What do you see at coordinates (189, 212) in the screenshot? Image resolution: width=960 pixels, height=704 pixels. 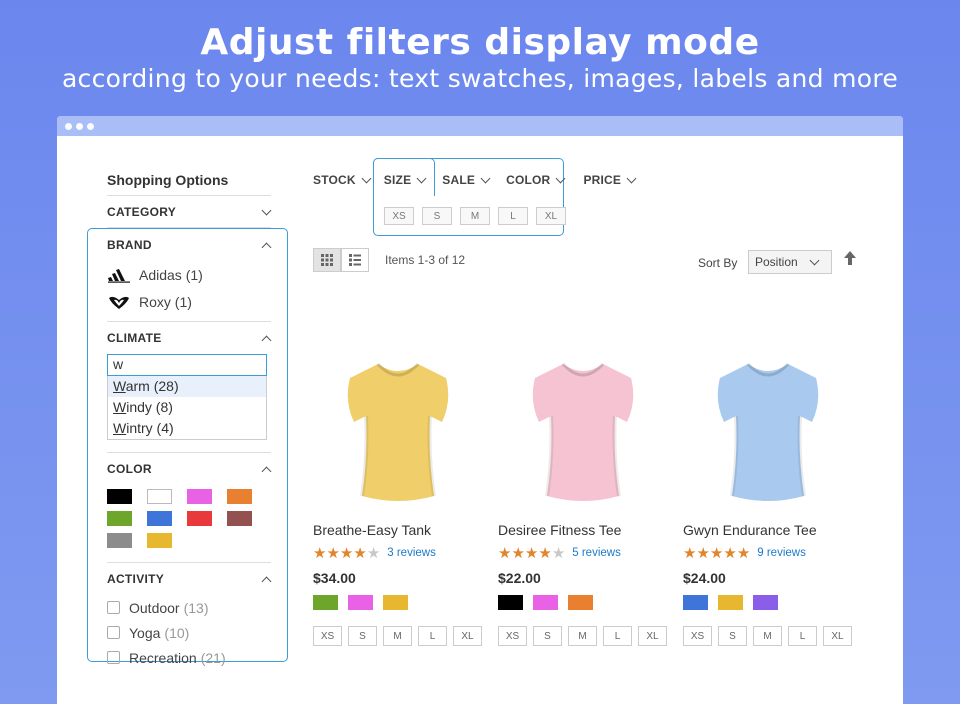 I see `category-filter-header: CATEGORY` at bounding box center [189, 212].